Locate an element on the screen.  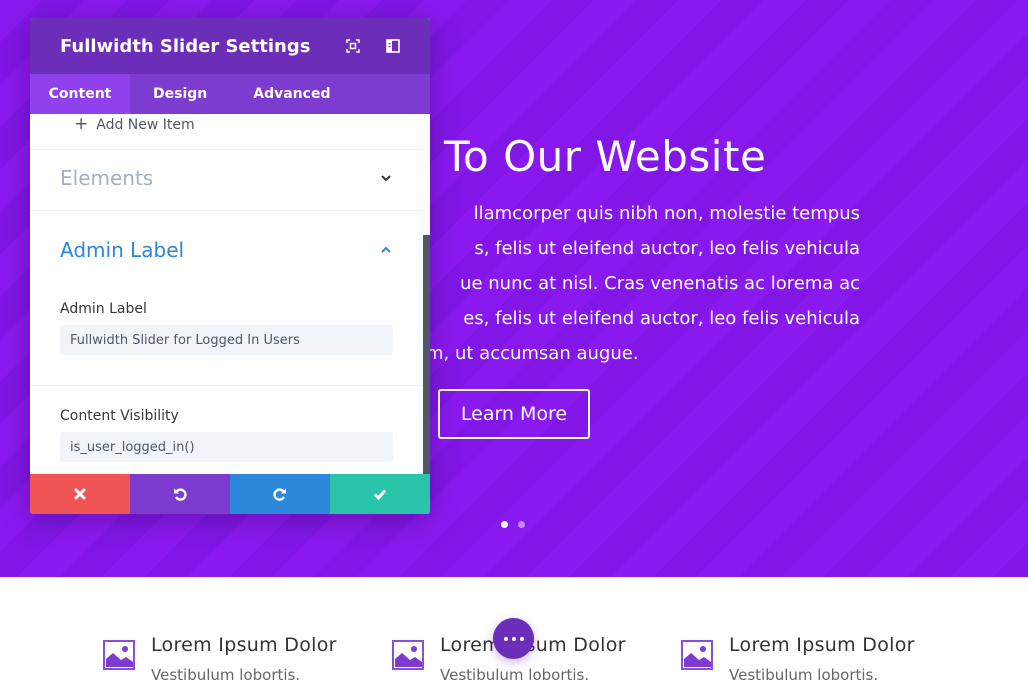
redo-icon is located at coordinates (279, 494).